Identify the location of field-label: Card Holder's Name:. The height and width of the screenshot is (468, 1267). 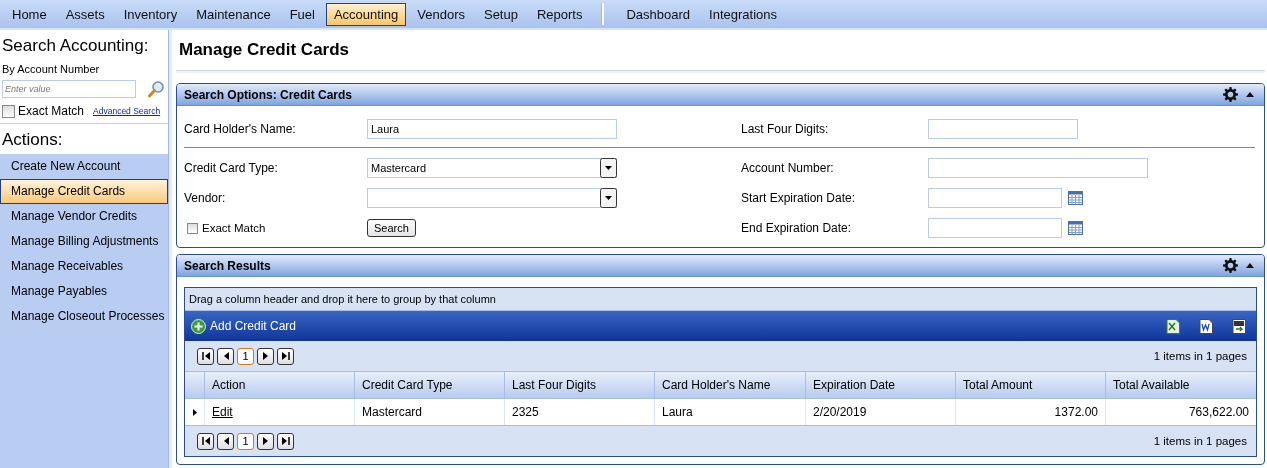
(240, 129).